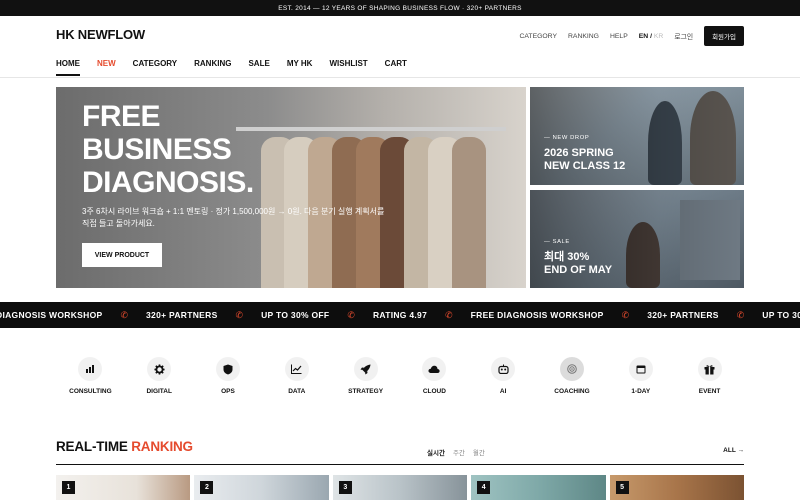 The height and width of the screenshot is (500, 800). I want to click on ranking-item: 5, so click(676, 487).